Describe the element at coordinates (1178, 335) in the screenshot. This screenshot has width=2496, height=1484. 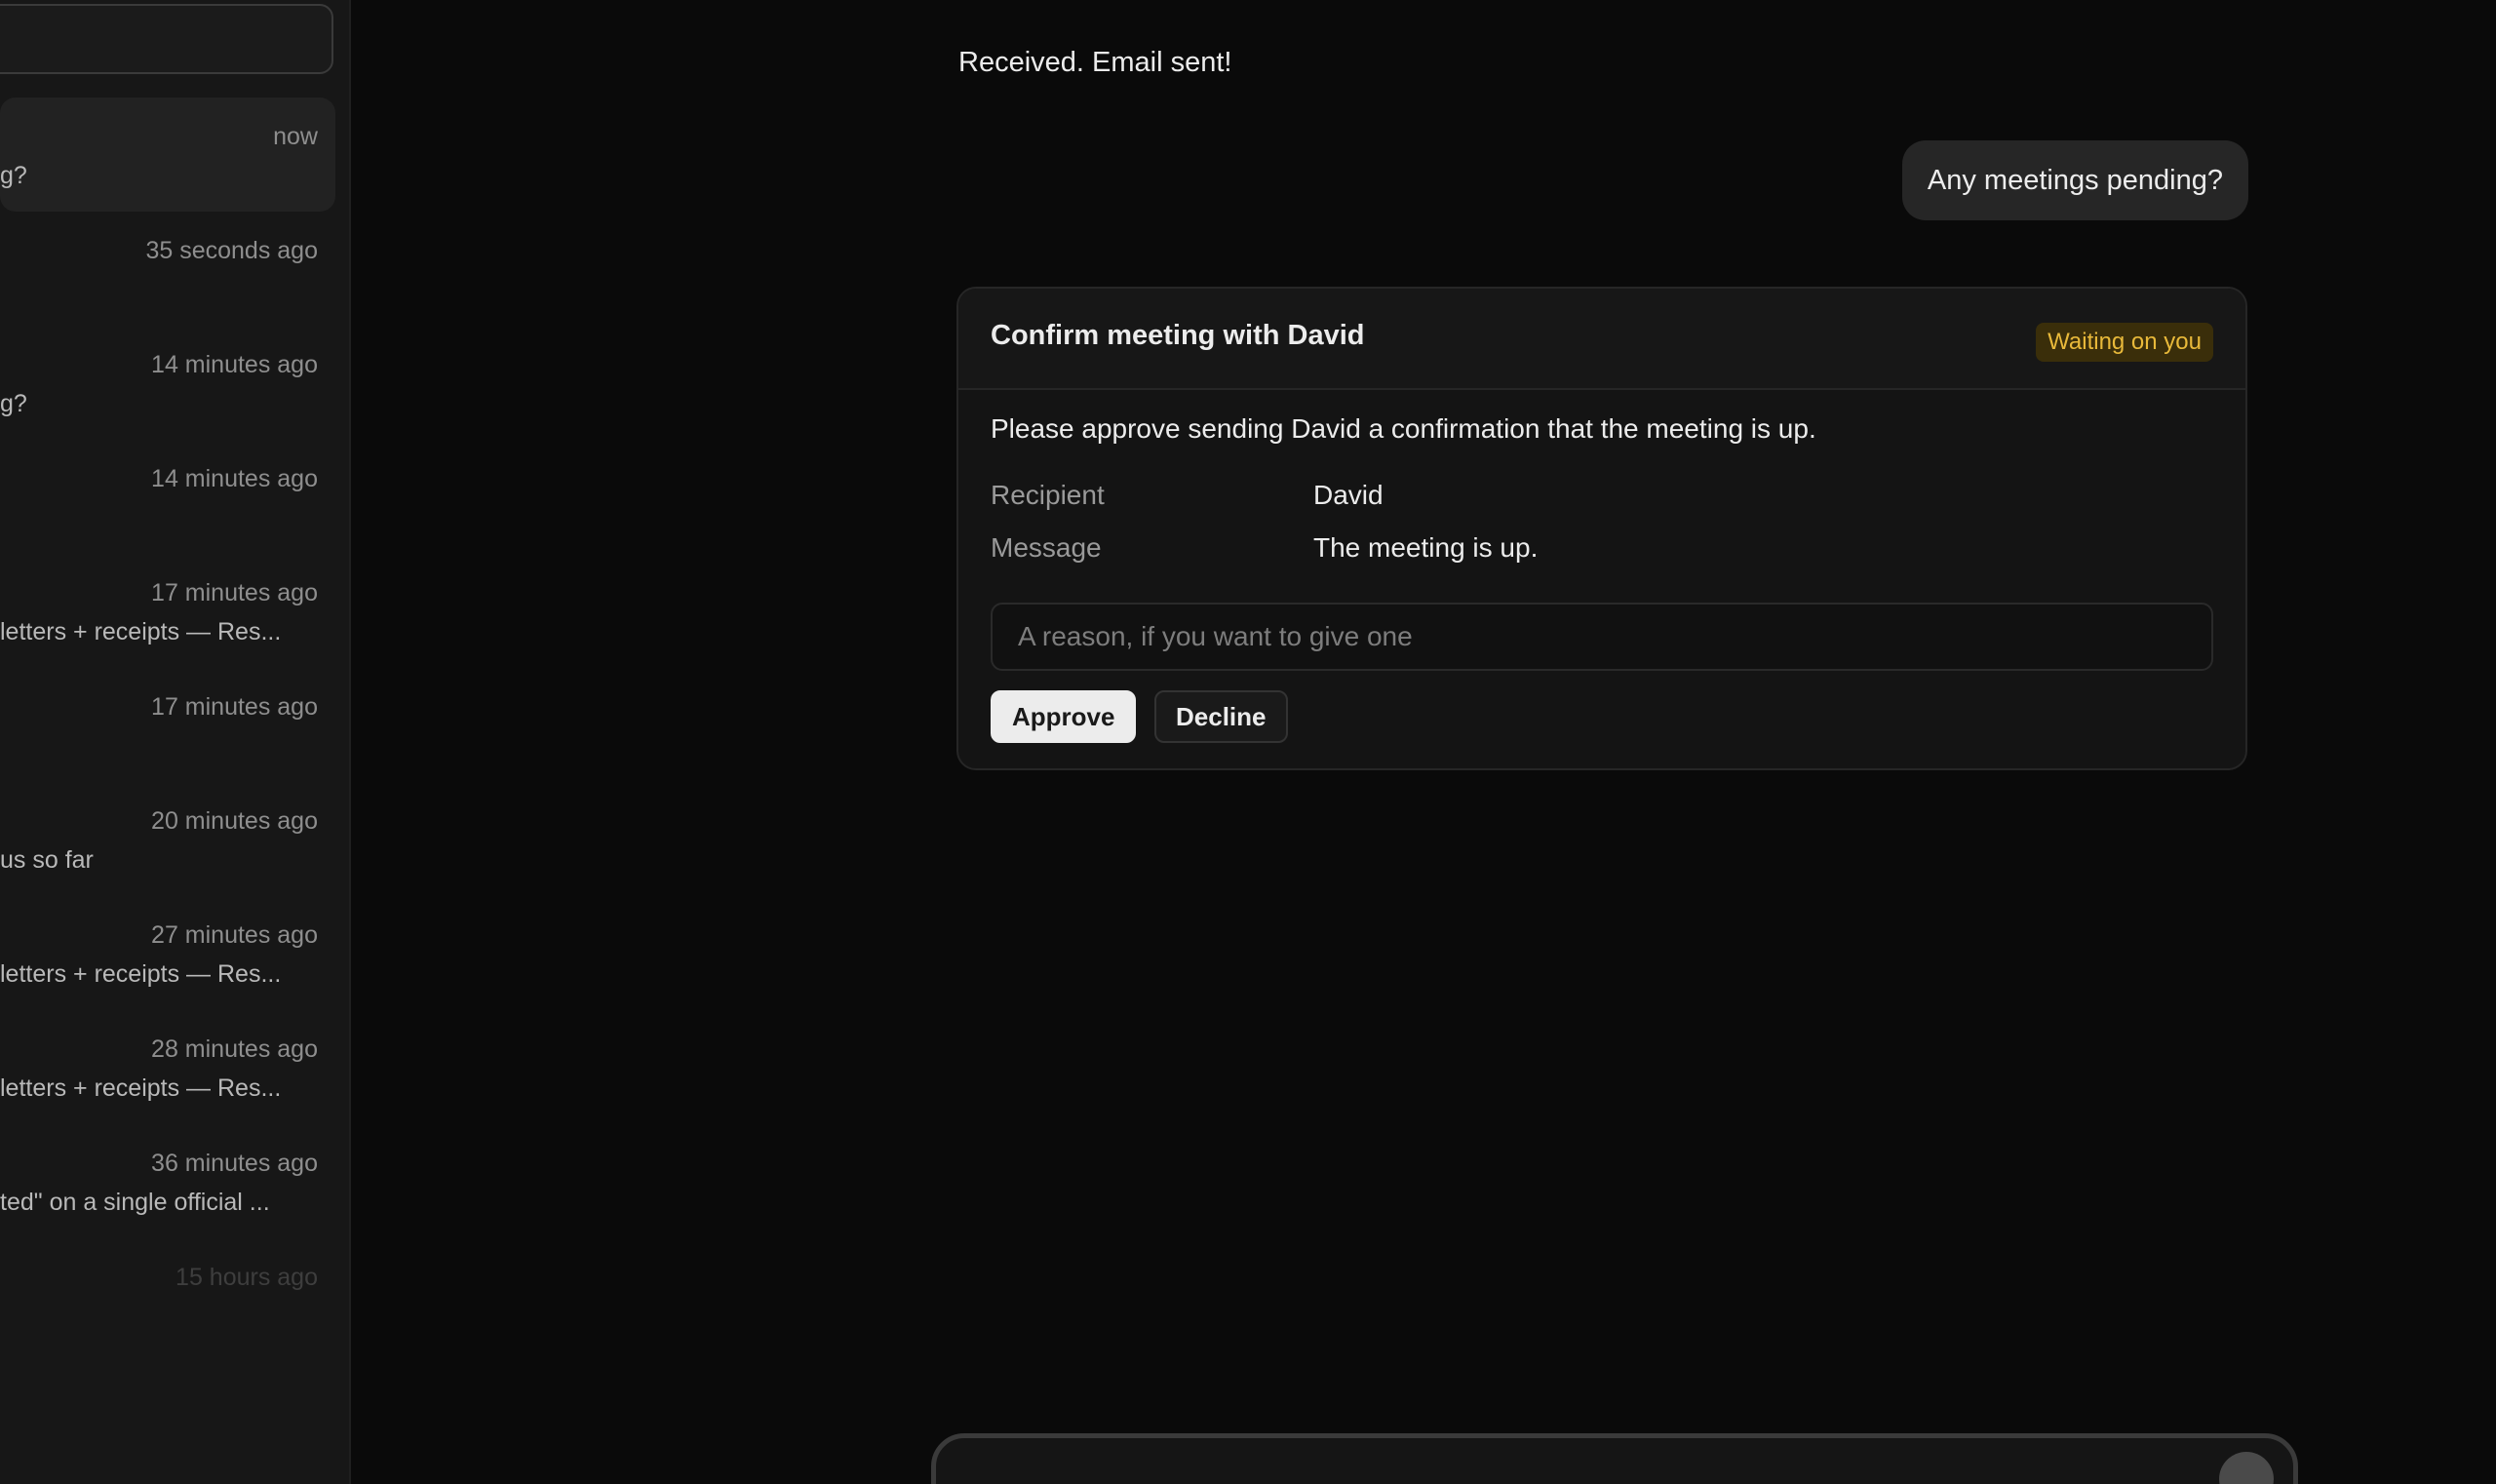
I see `approval-title: Confirm meeting with David` at that location.